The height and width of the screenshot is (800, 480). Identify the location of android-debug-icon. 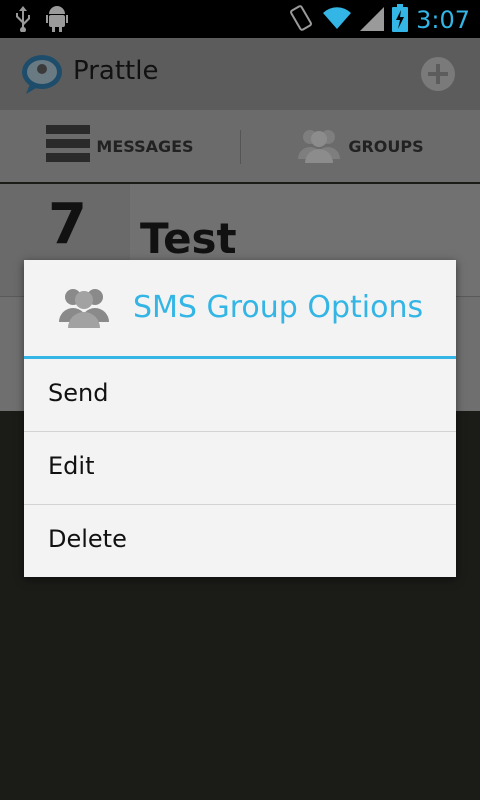
(57, 21).